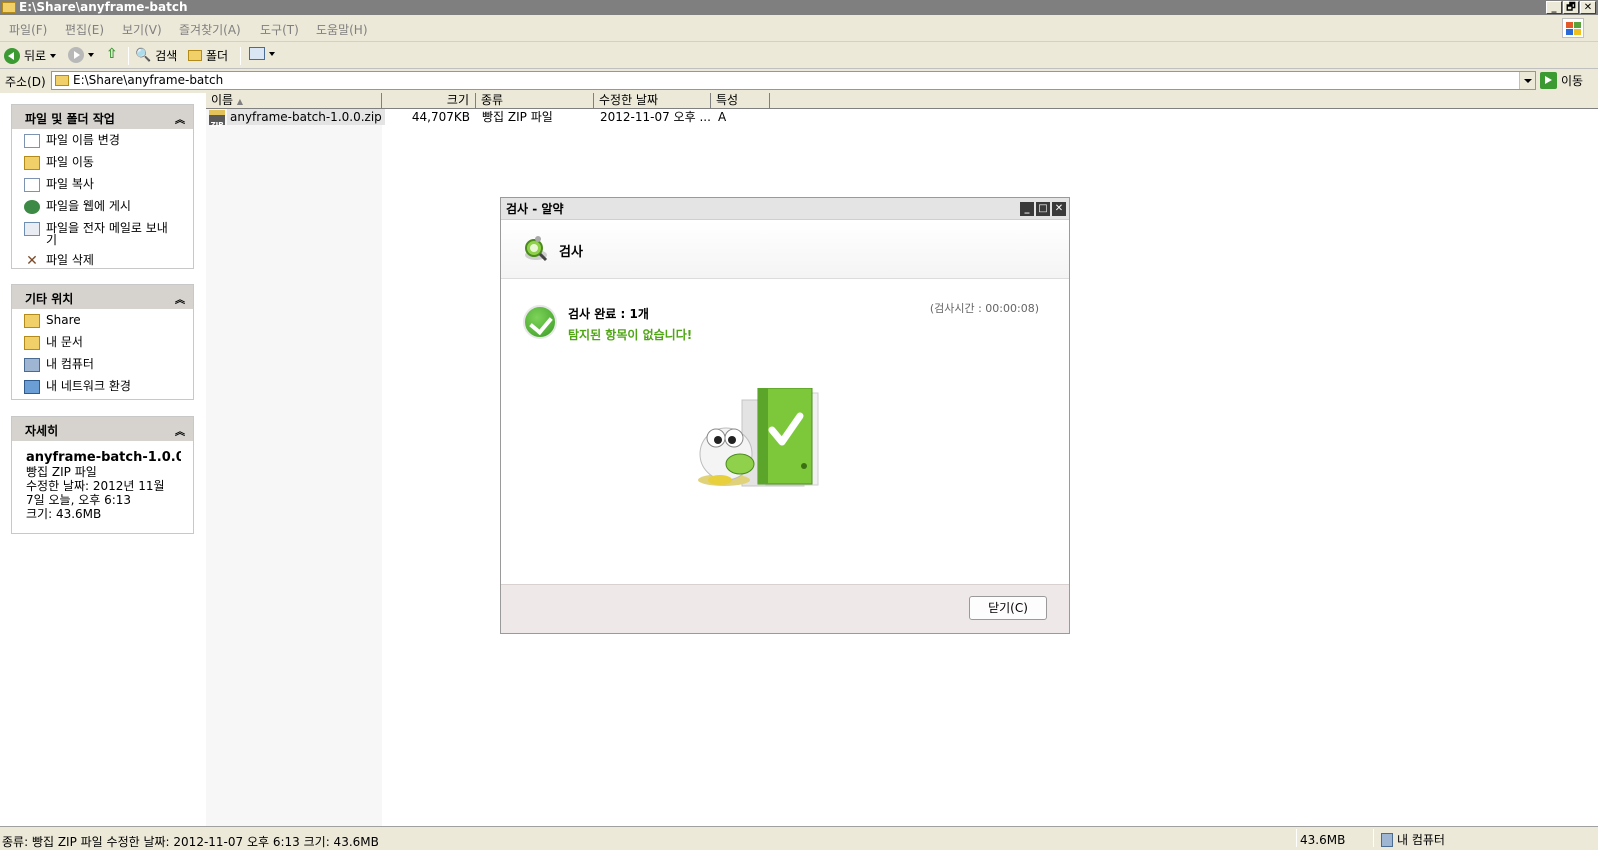 The image size is (1598, 850). Describe the element at coordinates (1184, 101) in the screenshot. I see `column-header-filler` at that location.